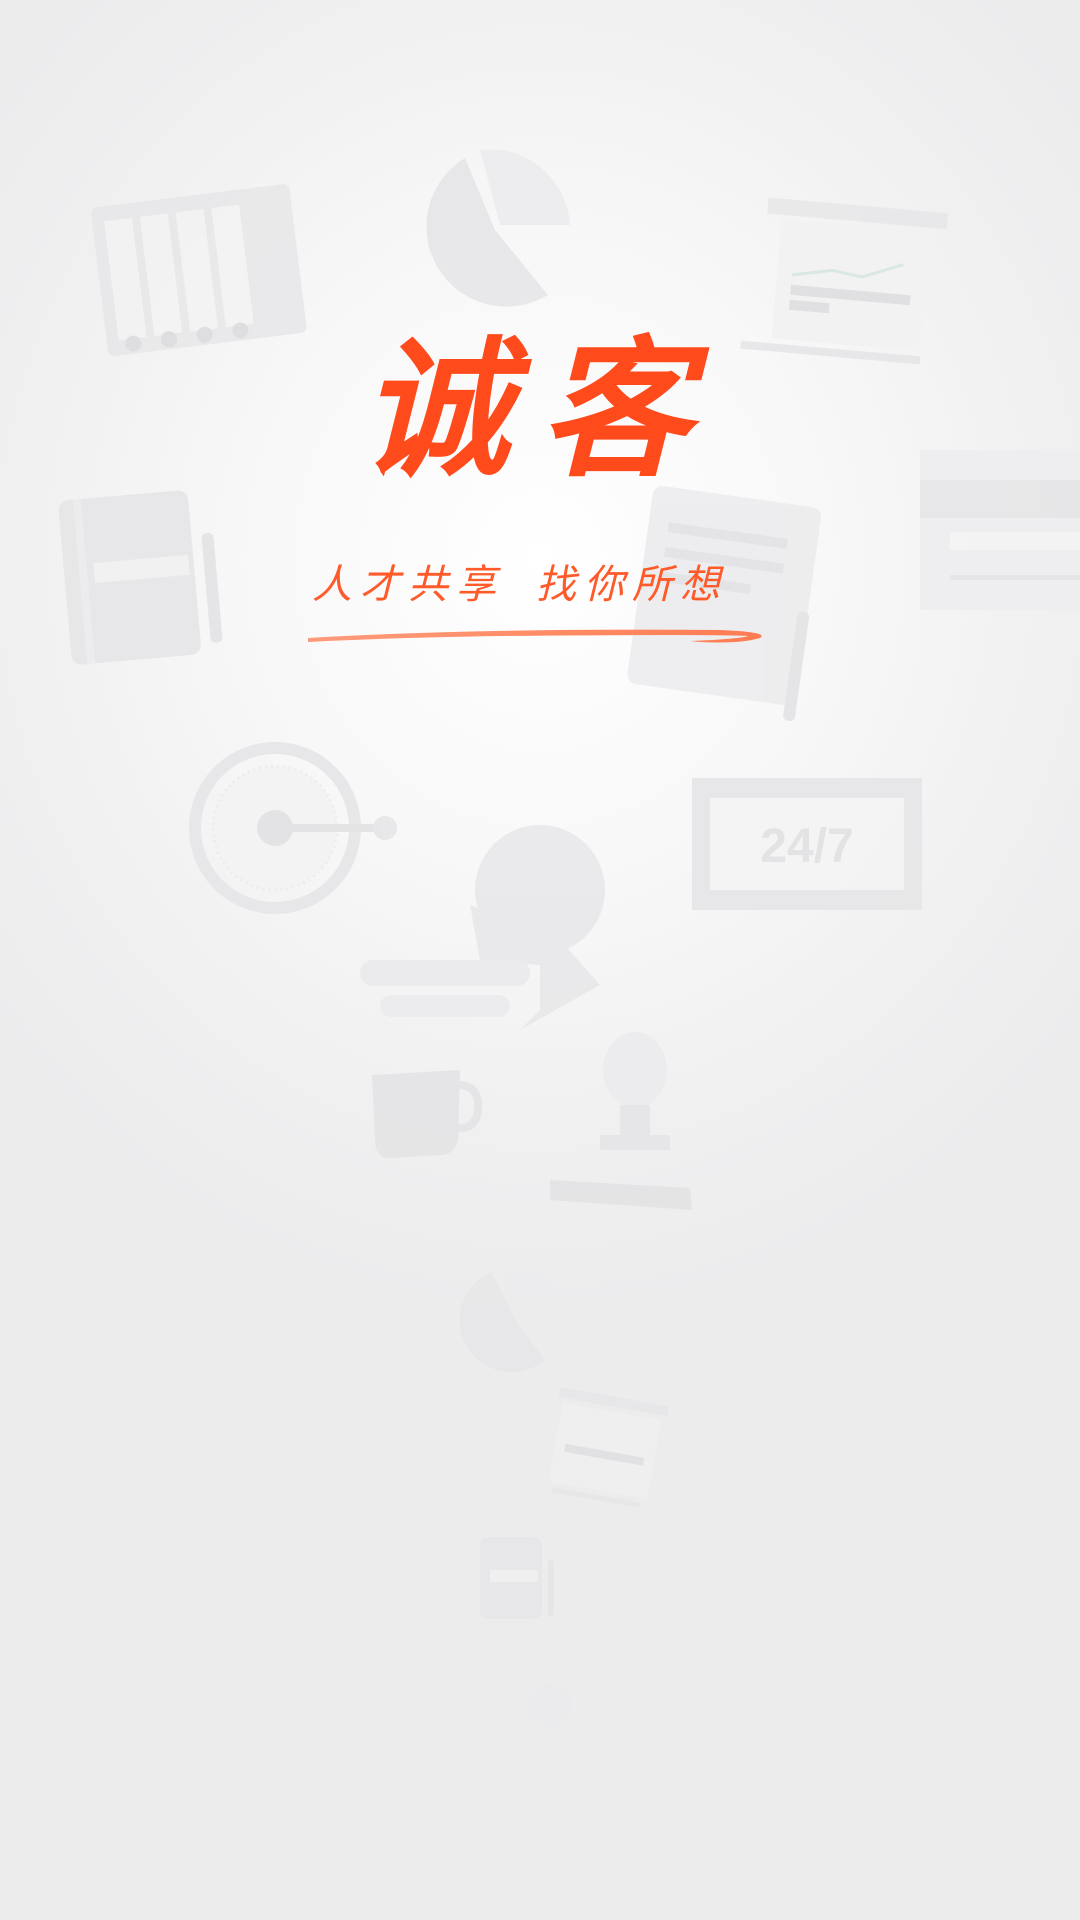 The height and width of the screenshot is (1920, 1080). Describe the element at coordinates (540, 410) in the screenshot. I see `app-logo-title: 诚客` at that location.